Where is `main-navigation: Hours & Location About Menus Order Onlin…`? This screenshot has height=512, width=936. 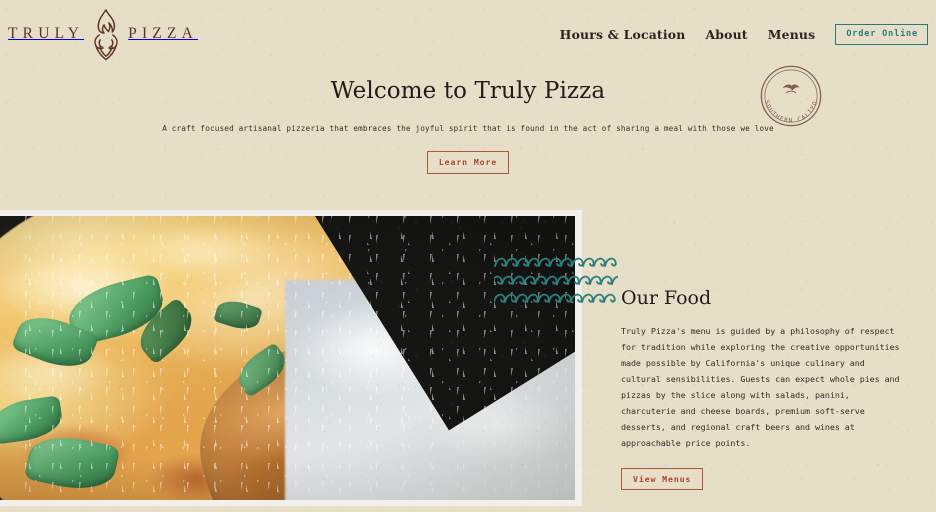
main-navigation: Hours & Location About Menus Order Onlin… is located at coordinates (744, 34).